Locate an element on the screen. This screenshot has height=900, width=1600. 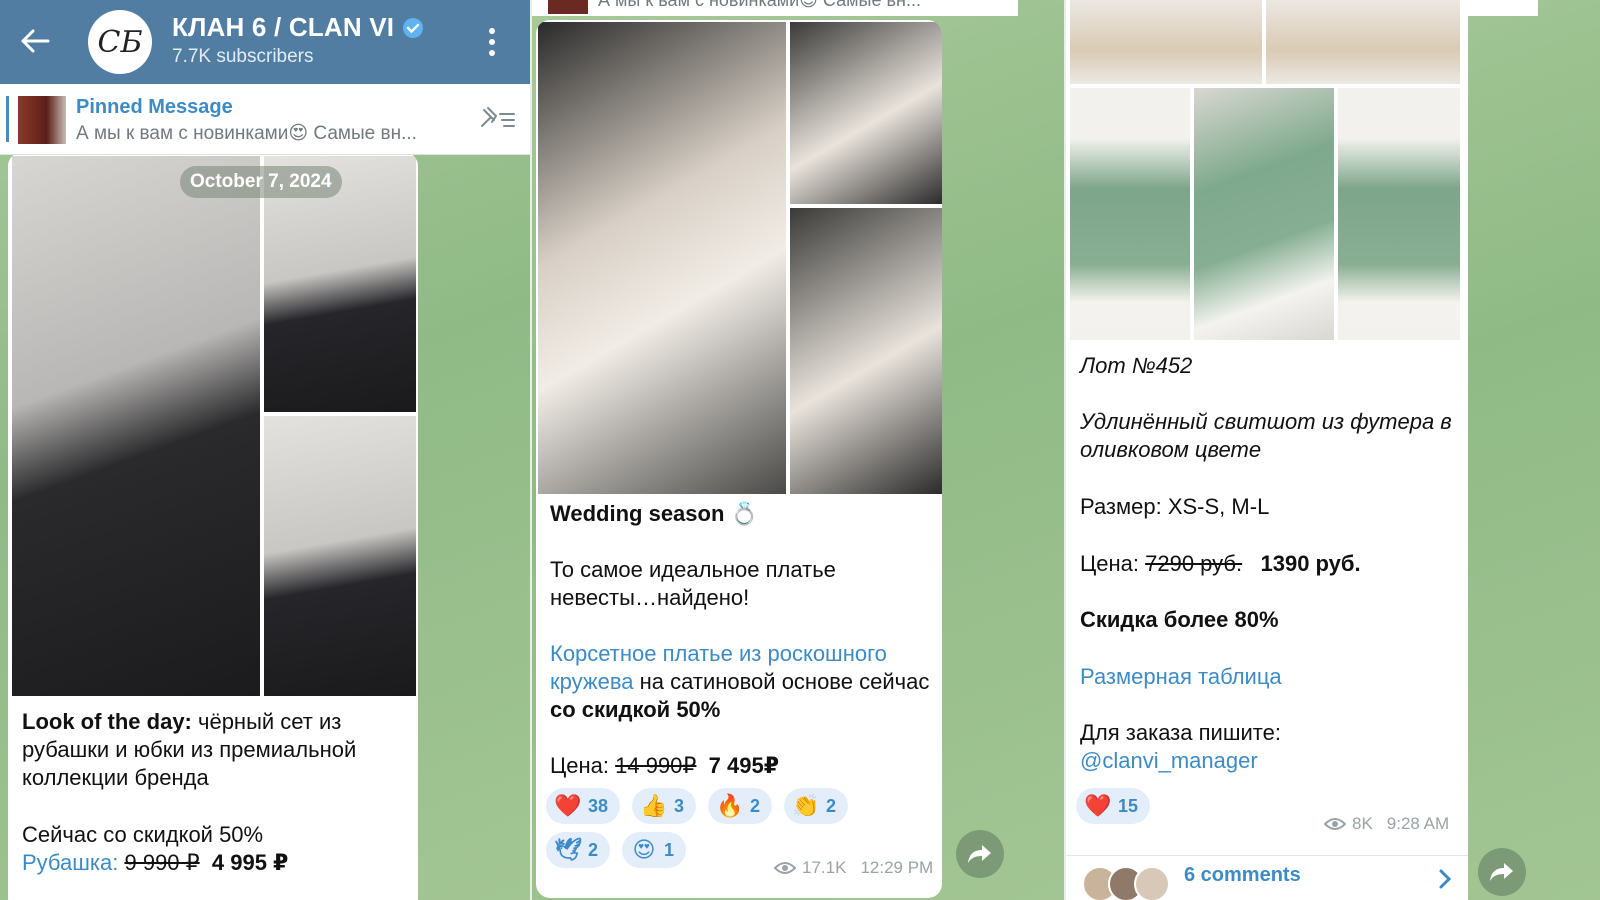
reaction-count: 15 is located at coordinates (1128, 805).